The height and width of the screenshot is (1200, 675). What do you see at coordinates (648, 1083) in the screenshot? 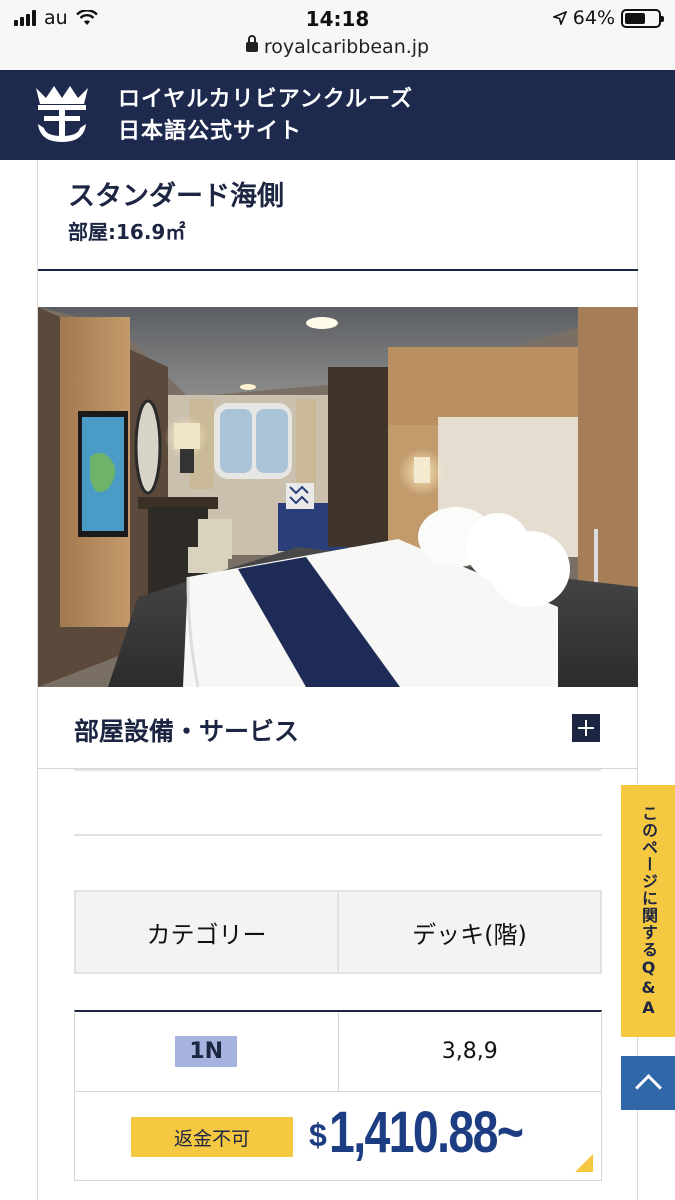
I see `scroll-to-top-button` at bounding box center [648, 1083].